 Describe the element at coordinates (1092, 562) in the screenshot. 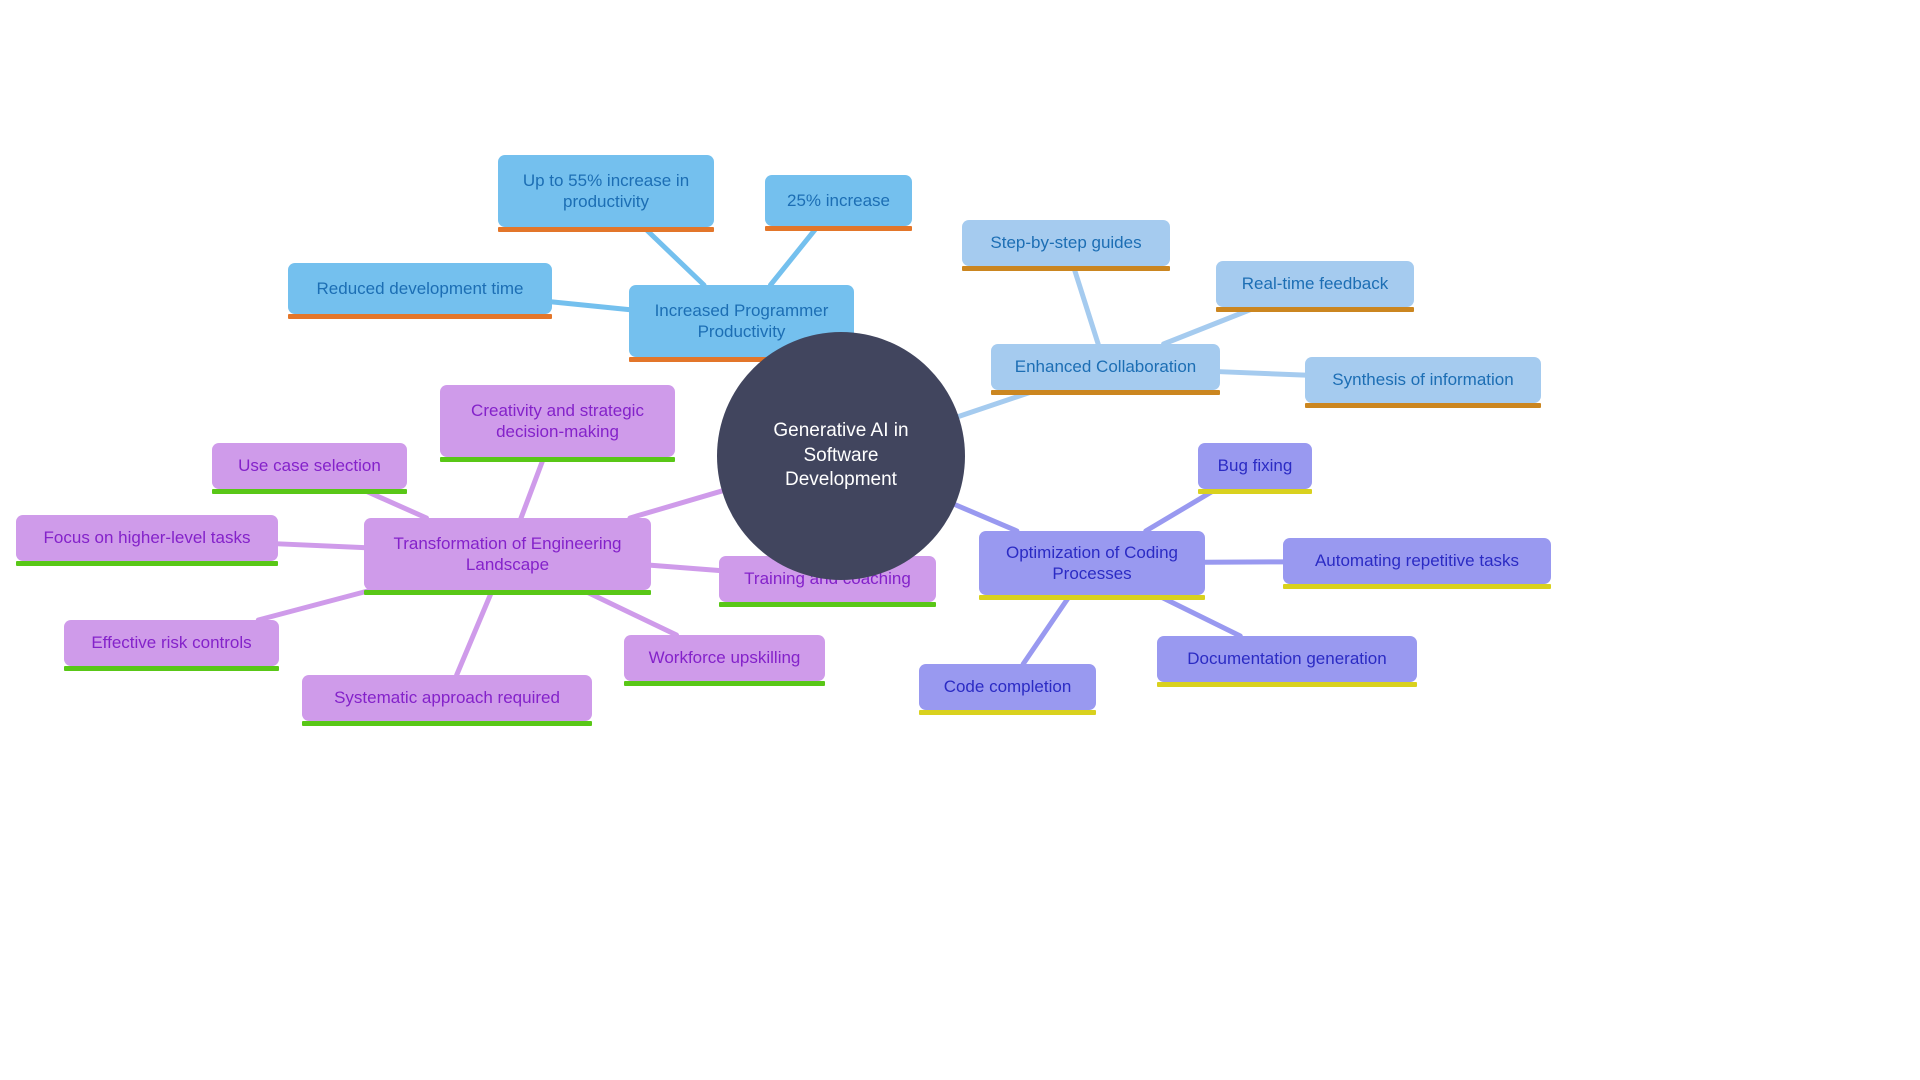

I see `branch-node-label: Optimization of Coding Processes` at that location.